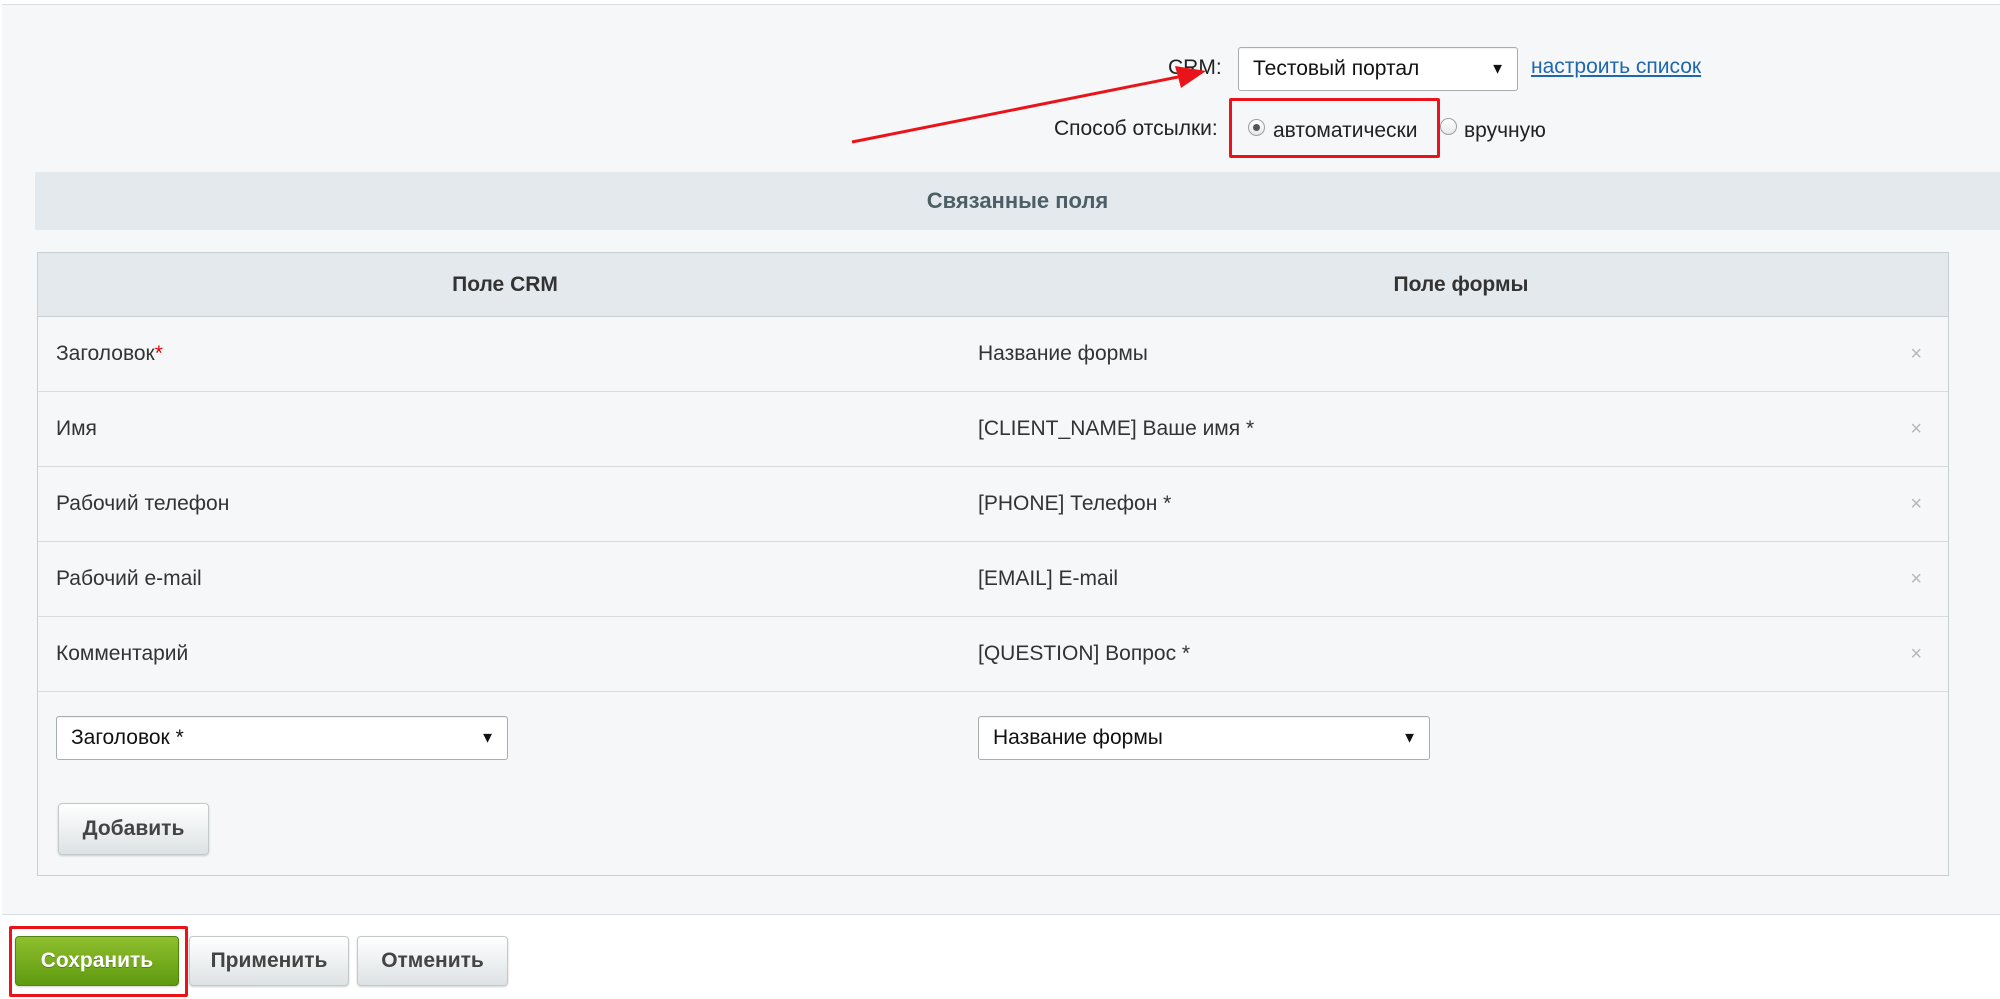  What do you see at coordinates (1028, 105) in the screenshot?
I see `annotation-arrow-icon` at bounding box center [1028, 105].